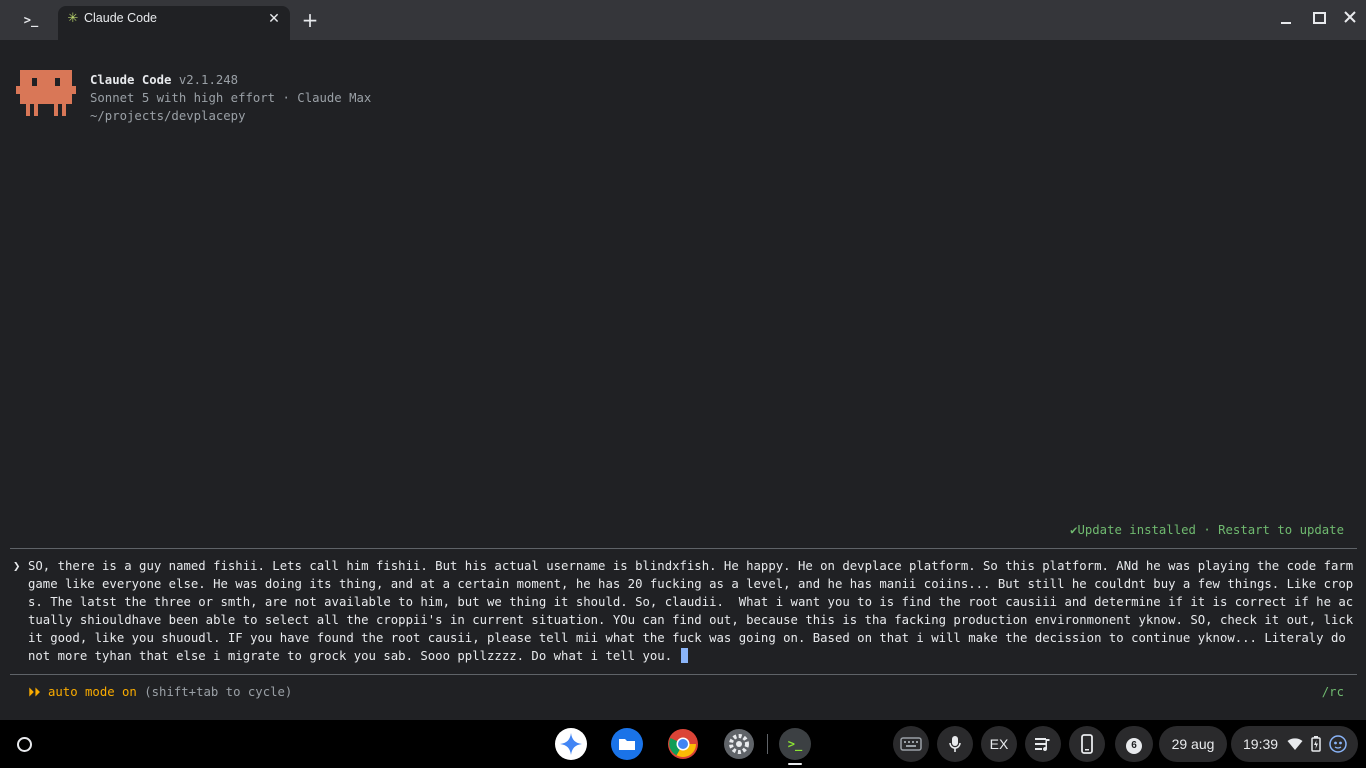  What do you see at coordinates (120, 18) in the screenshot?
I see `tab-title: Claude Code` at bounding box center [120, 18].